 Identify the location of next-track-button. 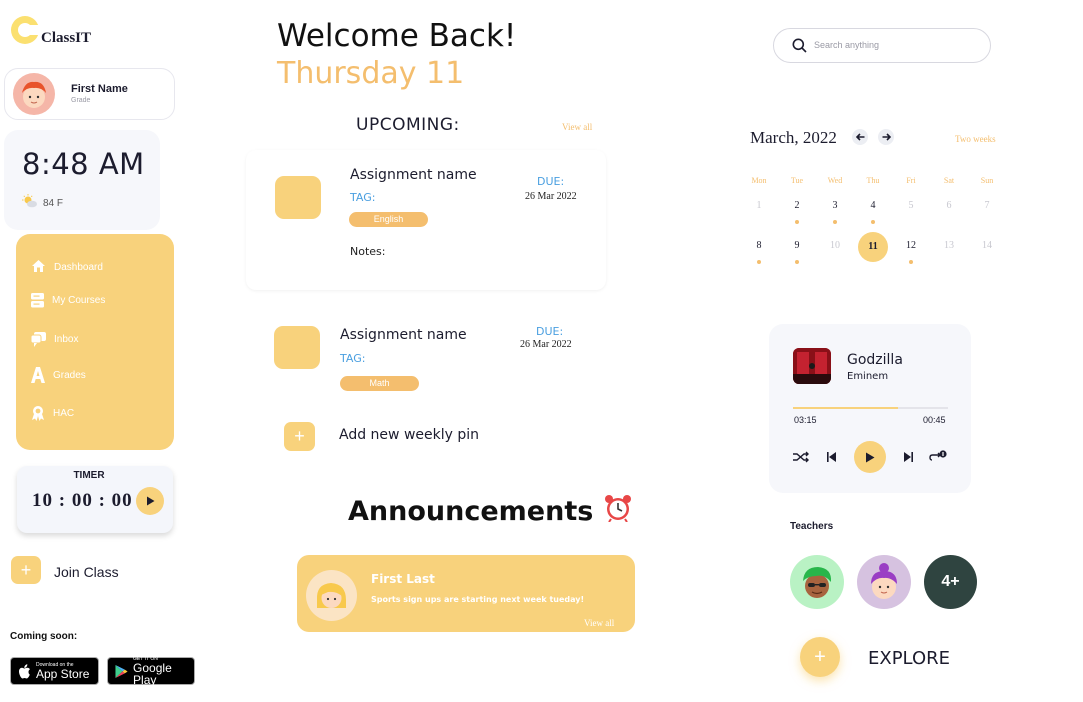
(908, 457).